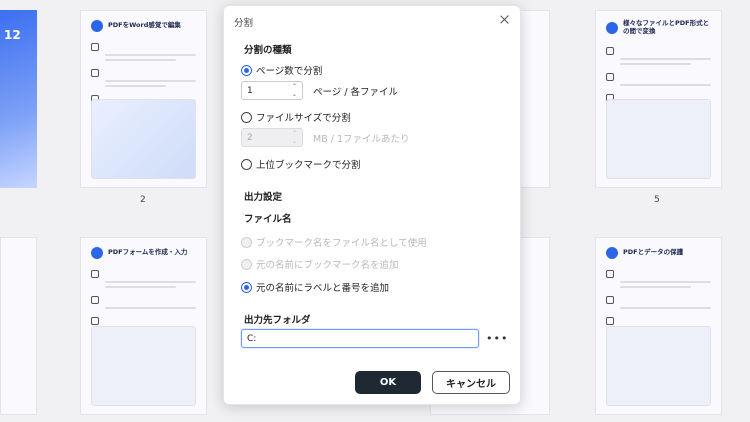 The height and width of the screenshot is (422, 750). I want to click on thumbnail-title: 様々なファイルとPDF形式との間で変換, so click(666, 27).